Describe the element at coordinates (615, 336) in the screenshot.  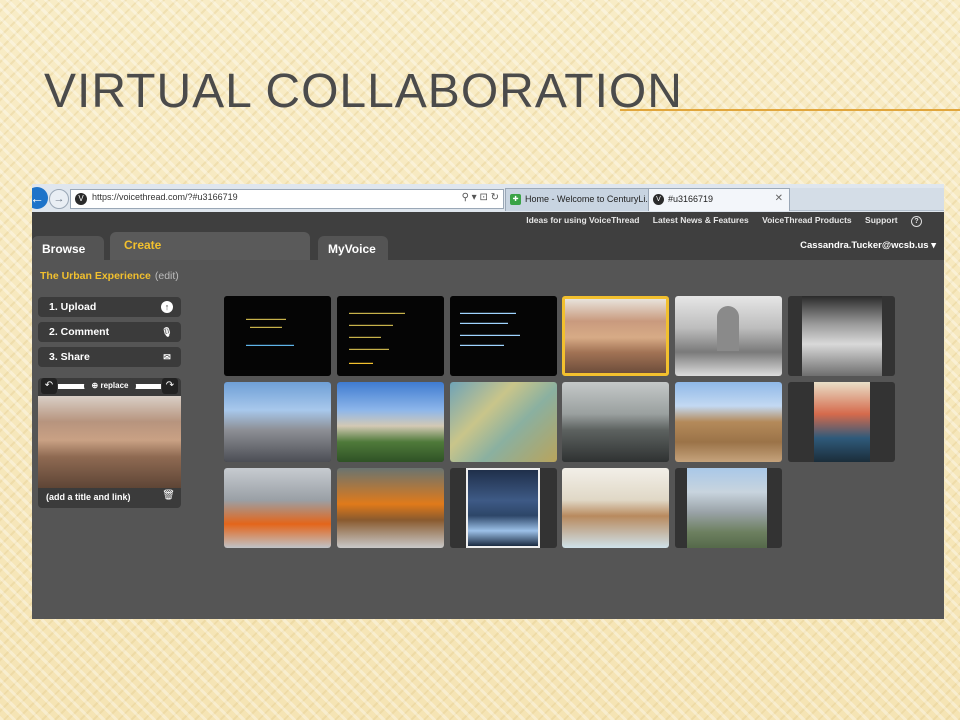
I see `thumbnail-selected` at that location.